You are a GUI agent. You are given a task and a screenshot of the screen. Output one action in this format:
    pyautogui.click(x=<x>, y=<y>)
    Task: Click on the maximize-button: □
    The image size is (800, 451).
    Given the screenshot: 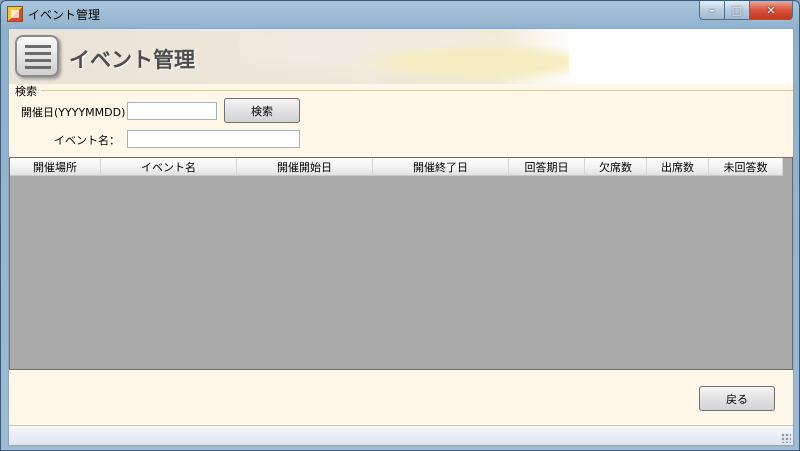 What is the action you would take?
    pyautogui.click(x=737, y=10)
    